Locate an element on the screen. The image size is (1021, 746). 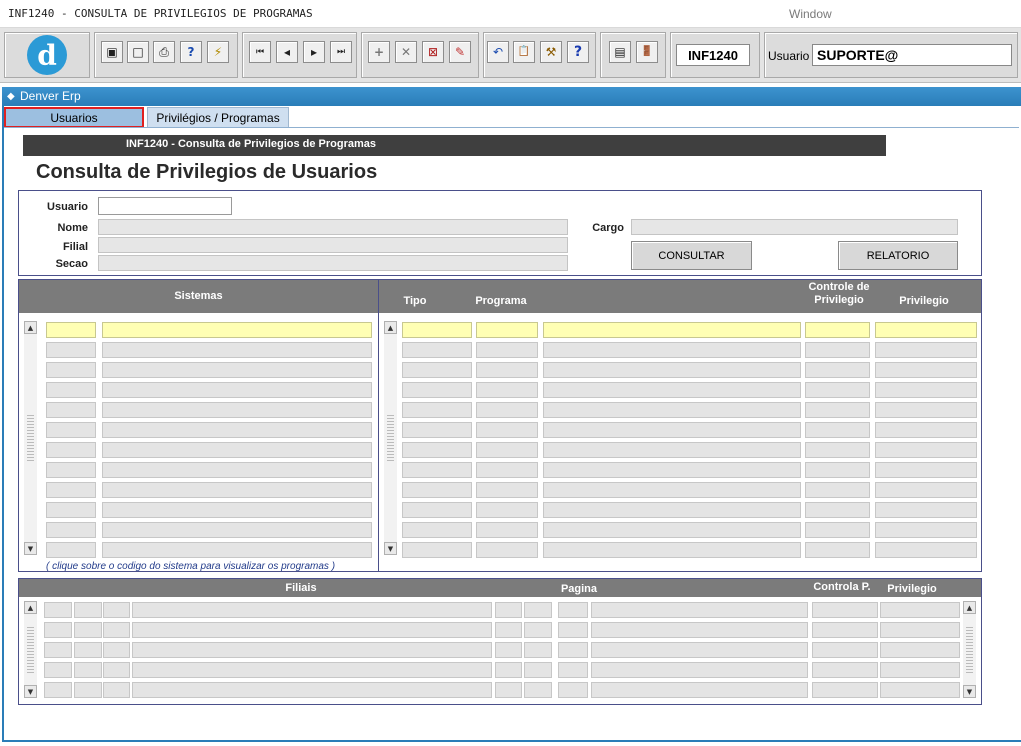
first-record-icon: ⏮ is located at coordinates (260, 52).